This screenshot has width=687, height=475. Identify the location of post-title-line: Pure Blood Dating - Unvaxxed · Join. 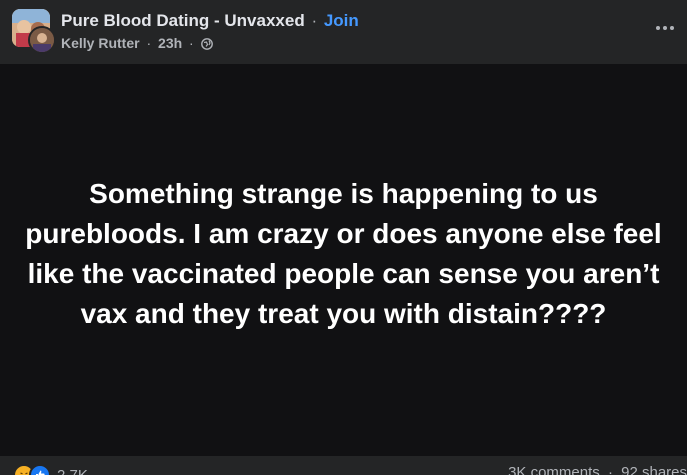
(210, 21).